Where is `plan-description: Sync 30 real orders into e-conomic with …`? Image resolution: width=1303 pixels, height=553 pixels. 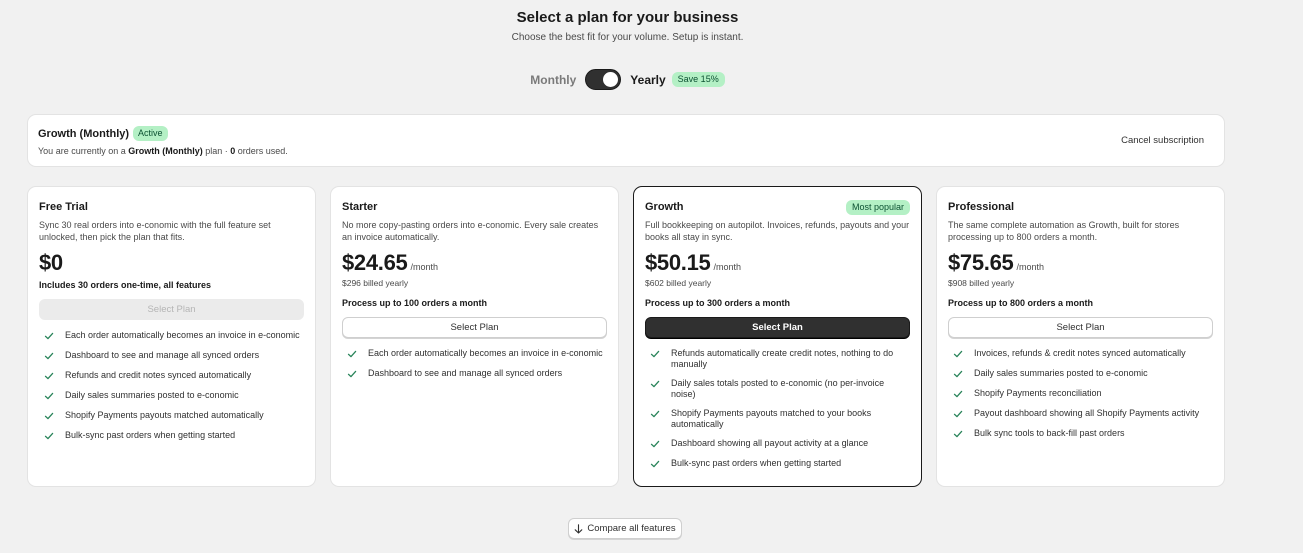
plan-description: Sync 30 real orders into e-conomic with … is located at coordinates (155, 231).